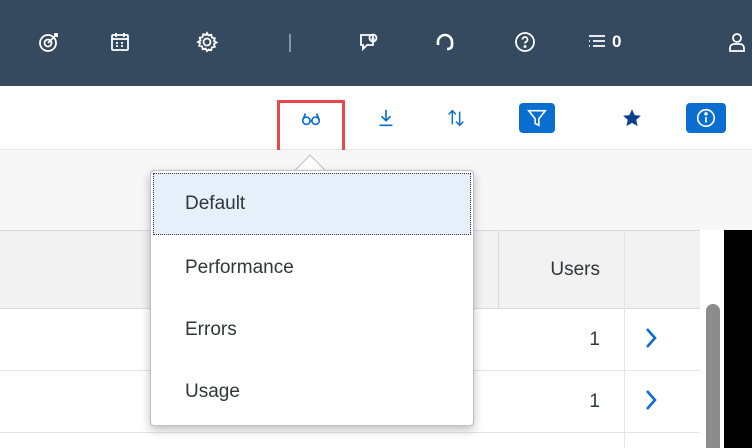  Describe the element at coordinates (713, 376) in the screenshot. I see `scrollbar-thumb` at that location.